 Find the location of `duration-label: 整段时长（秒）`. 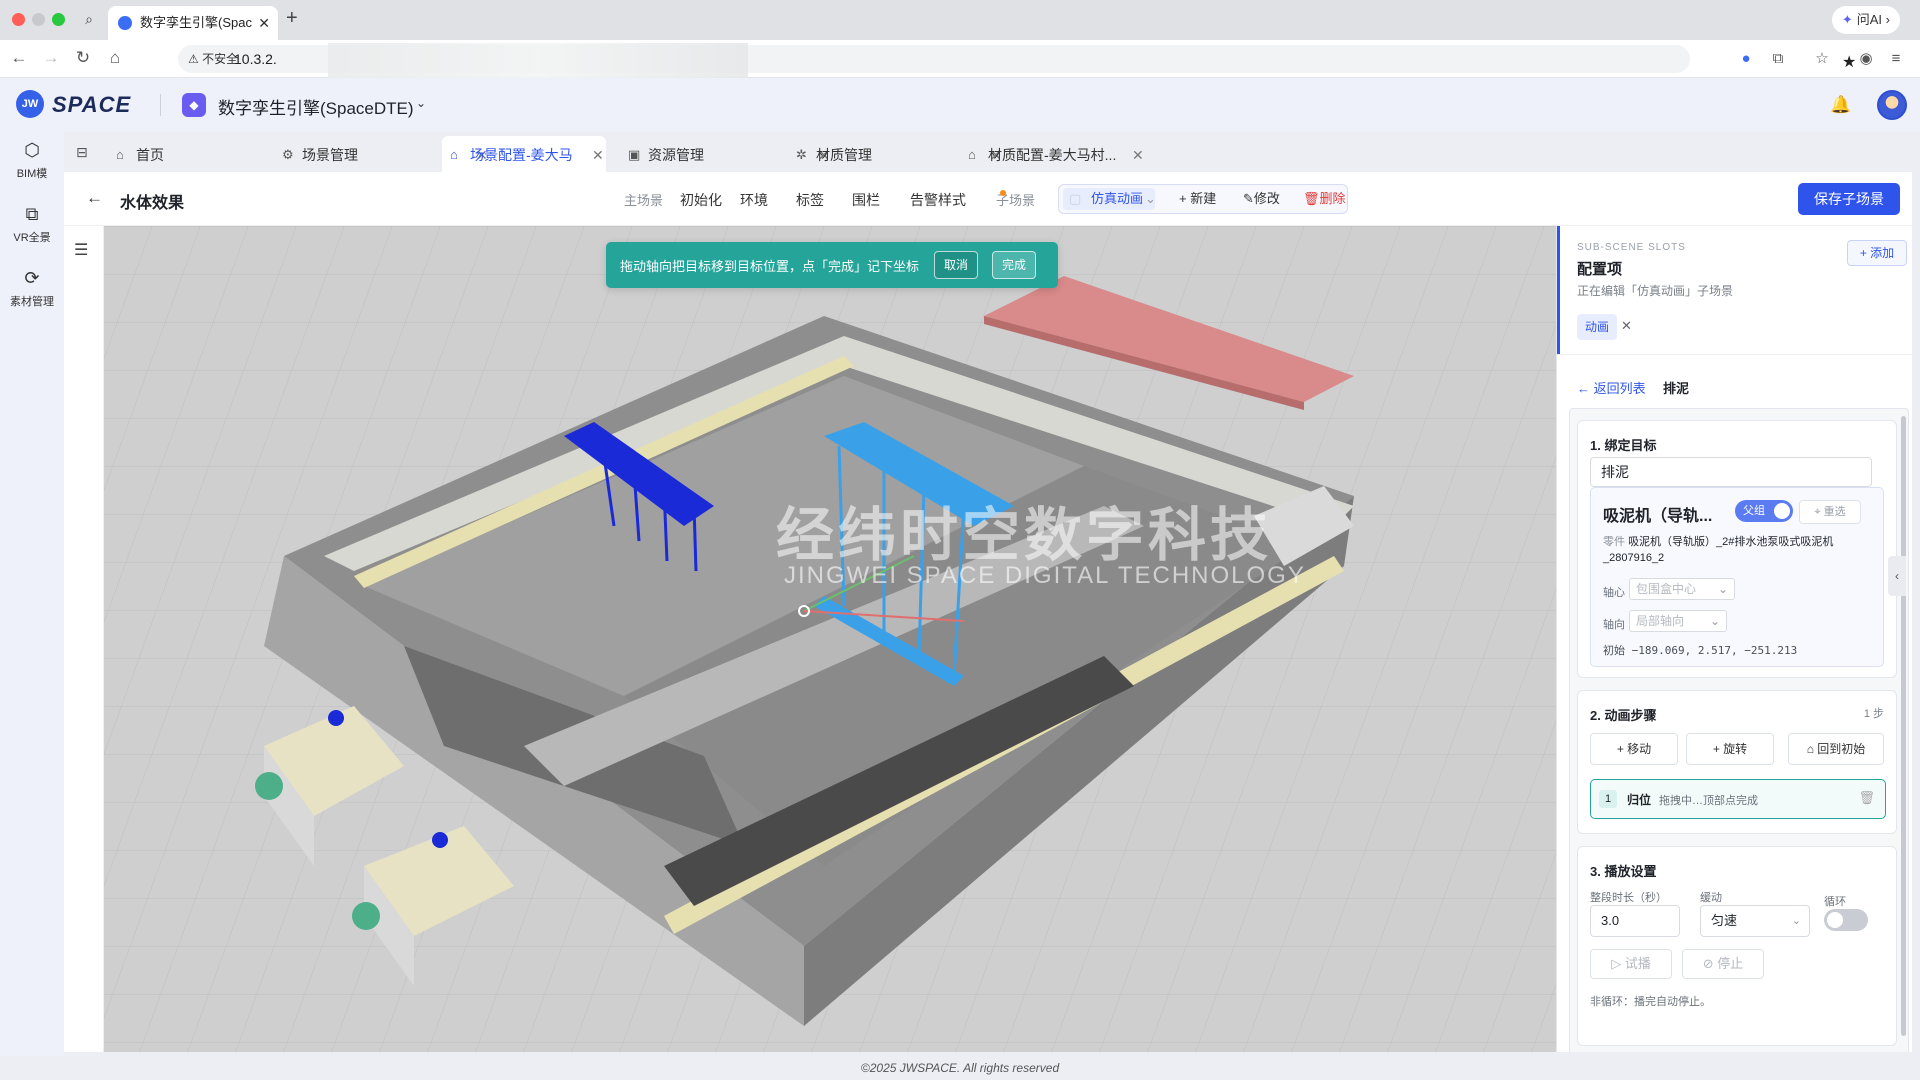

duration-label: 整段时长（秒） is located at coordinates (1628, 898).